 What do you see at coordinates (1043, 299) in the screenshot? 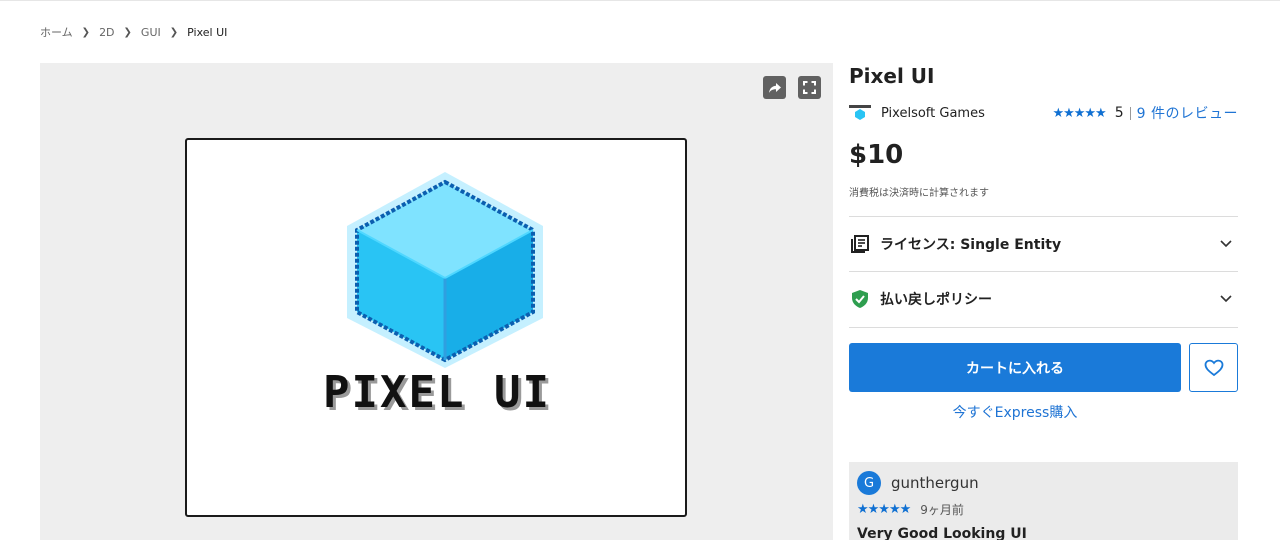
I see `refund-policy-accordion: 払い戻しポリシー` at bounding box center [1043, 299].